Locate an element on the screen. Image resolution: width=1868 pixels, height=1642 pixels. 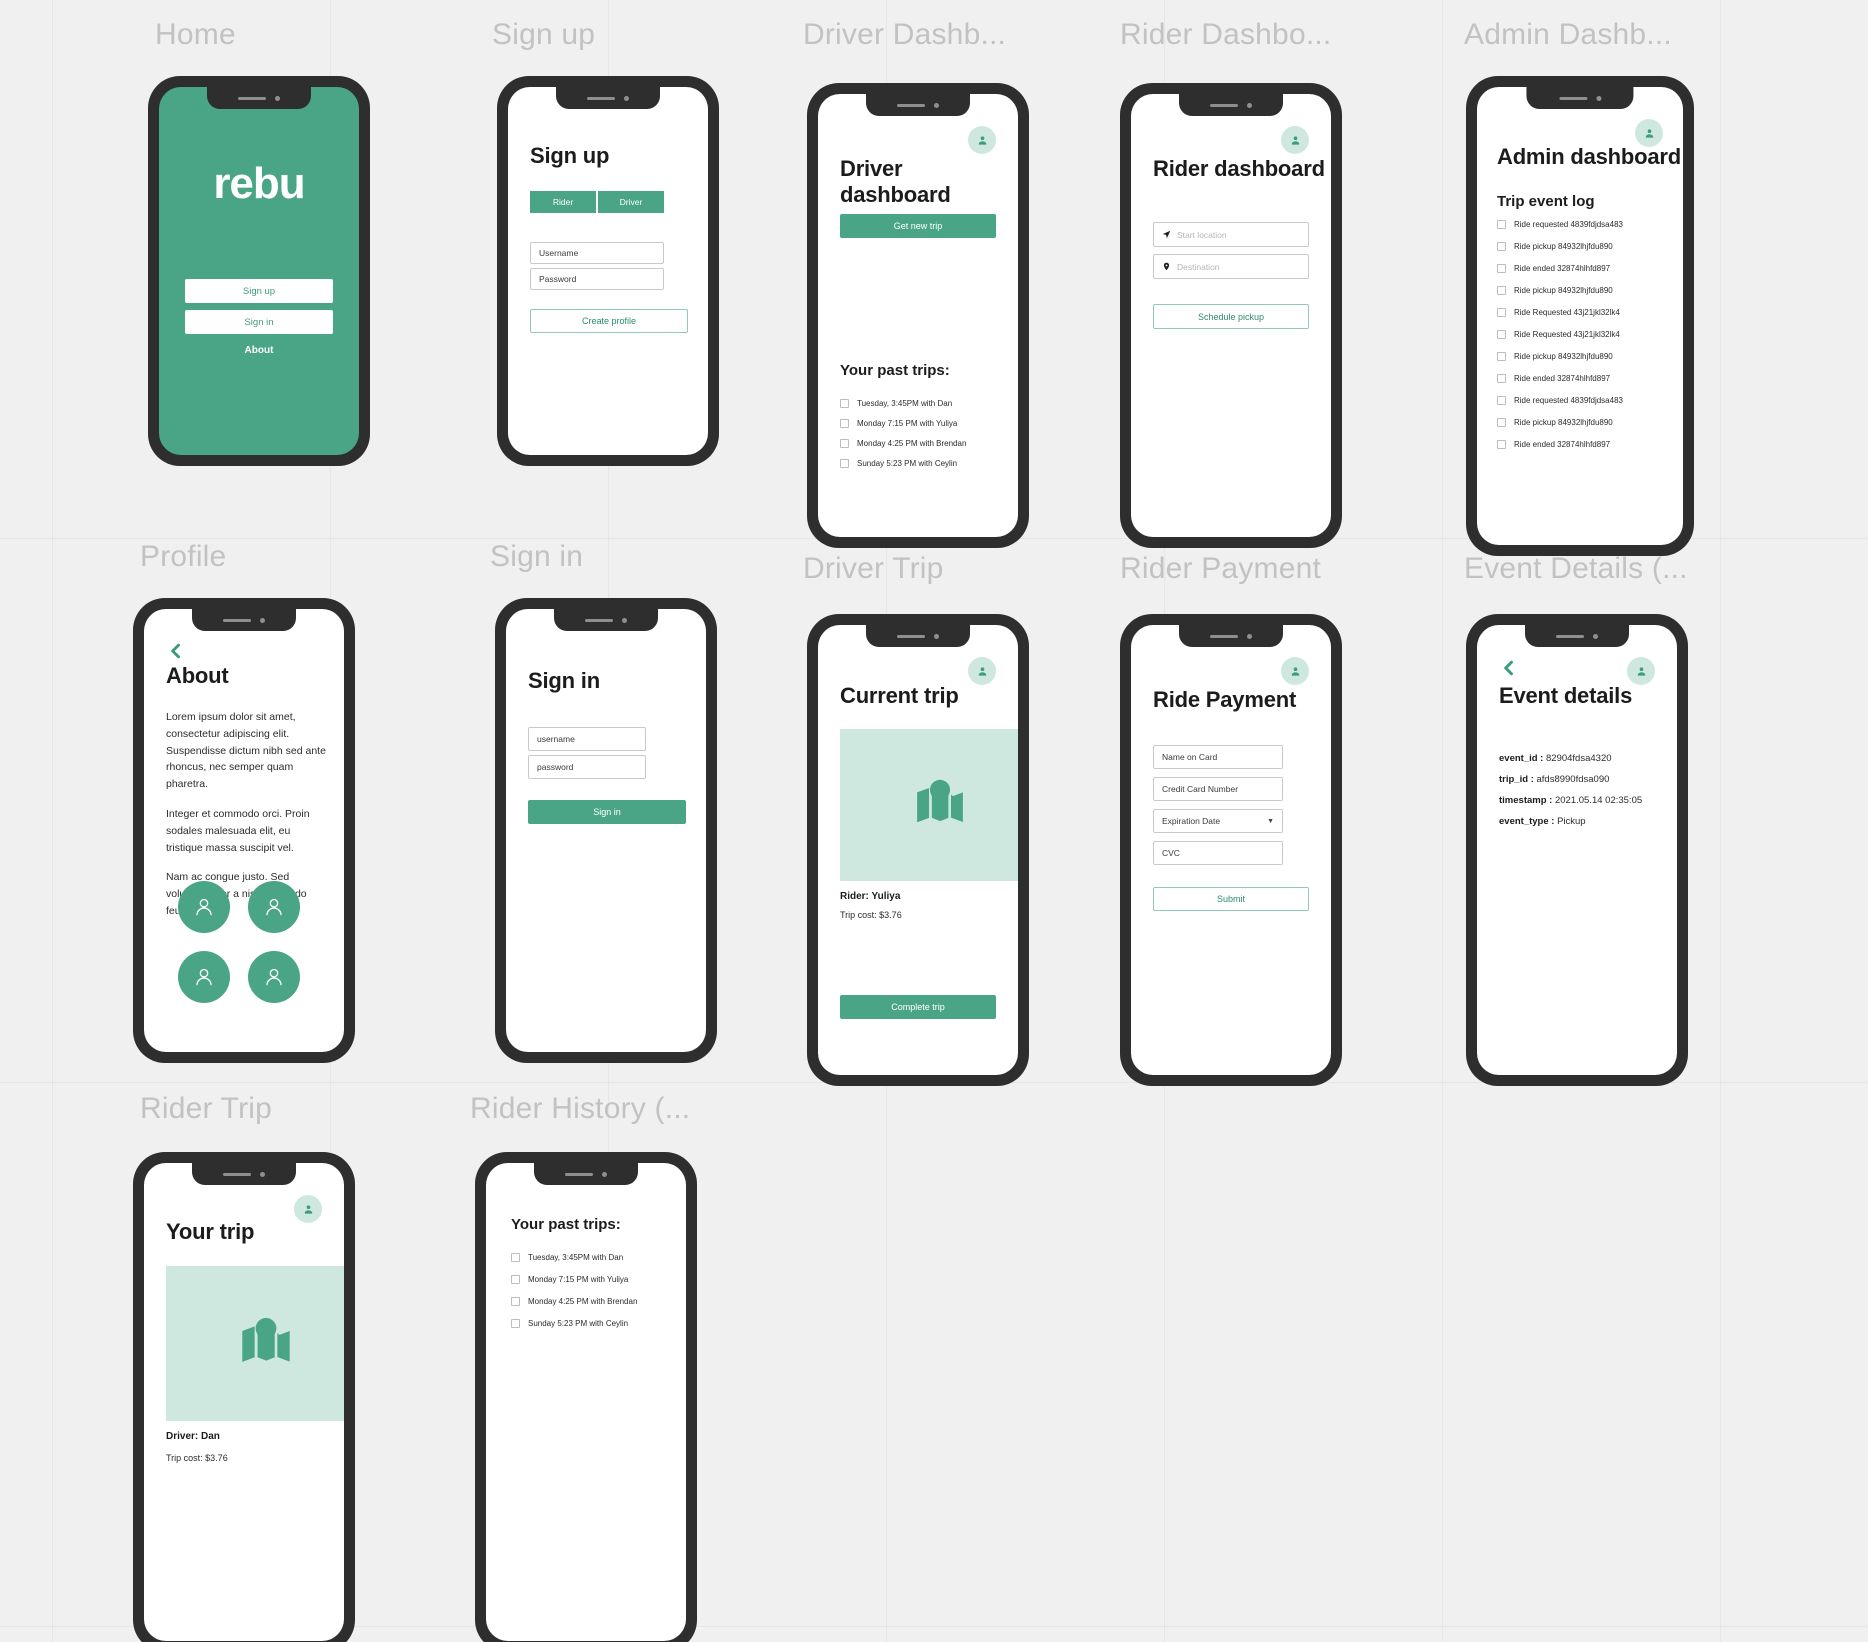
detail-value: afds8990fdsa090 is located at coordinates (1573, 779).